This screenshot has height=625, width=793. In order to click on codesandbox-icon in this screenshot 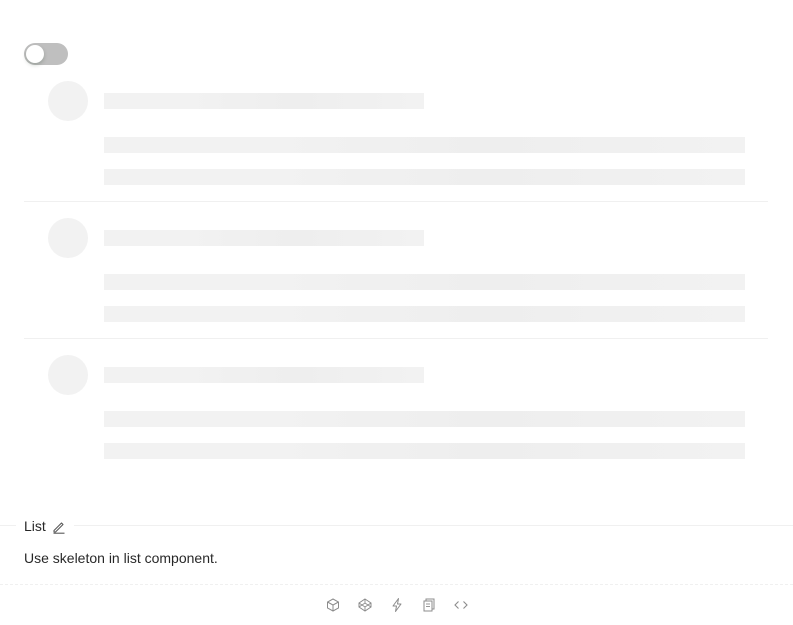, I will do `click(333, 605)`.